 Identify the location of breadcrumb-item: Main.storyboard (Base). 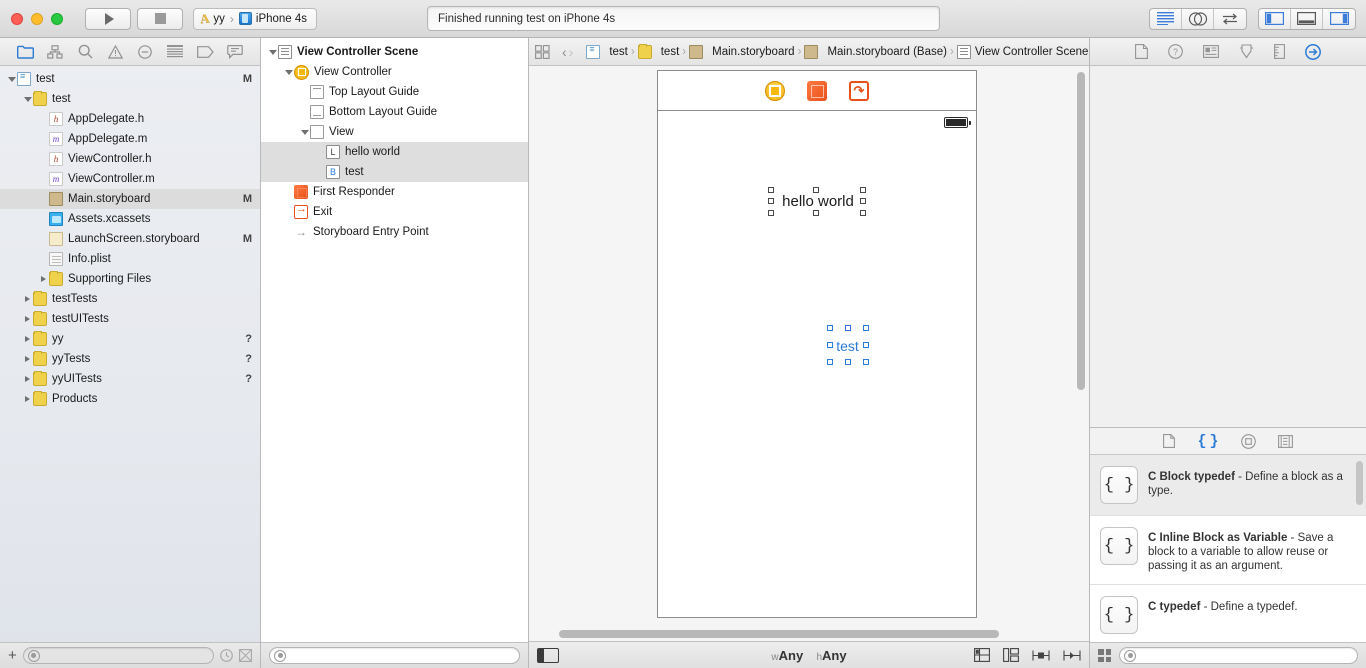
(875, 51).